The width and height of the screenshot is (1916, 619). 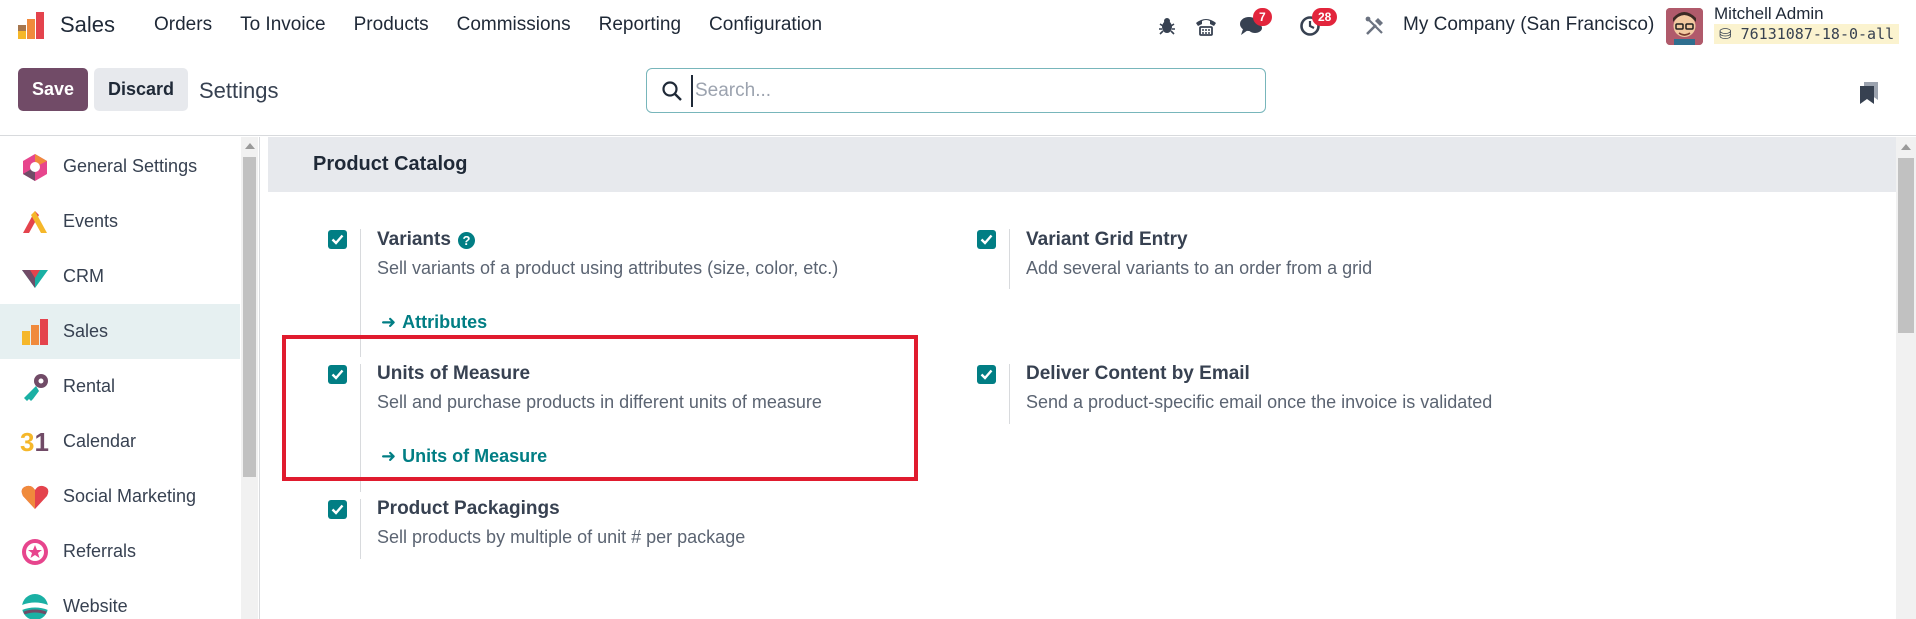 What do you see at coordinates (1325, 17) in the screenshot?
I see `activities-badge: 28` at bounding box center [1325, 17].